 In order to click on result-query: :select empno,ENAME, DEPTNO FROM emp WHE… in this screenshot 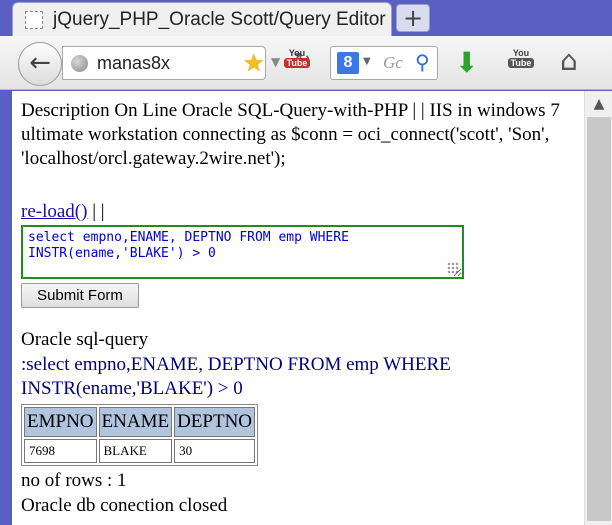, I will do `click(236, 376)`.